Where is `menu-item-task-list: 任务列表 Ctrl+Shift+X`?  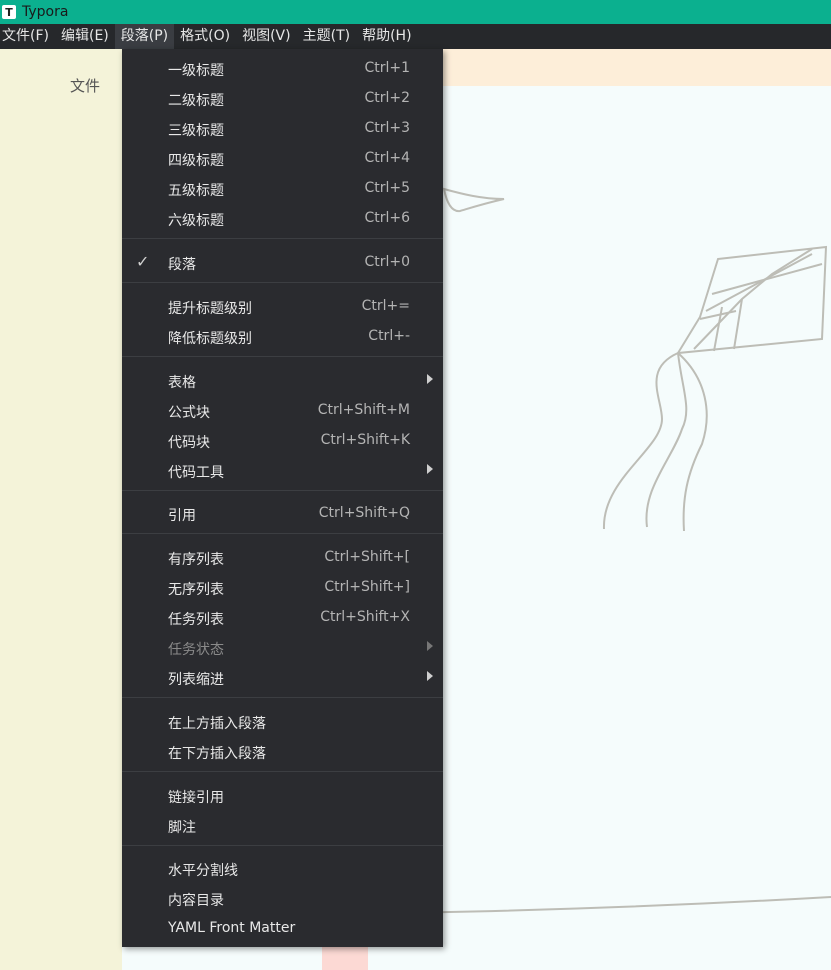 menu-item-task-list: 任务列表 Ctrl+Shift+X is located at coordinates (282, 617).